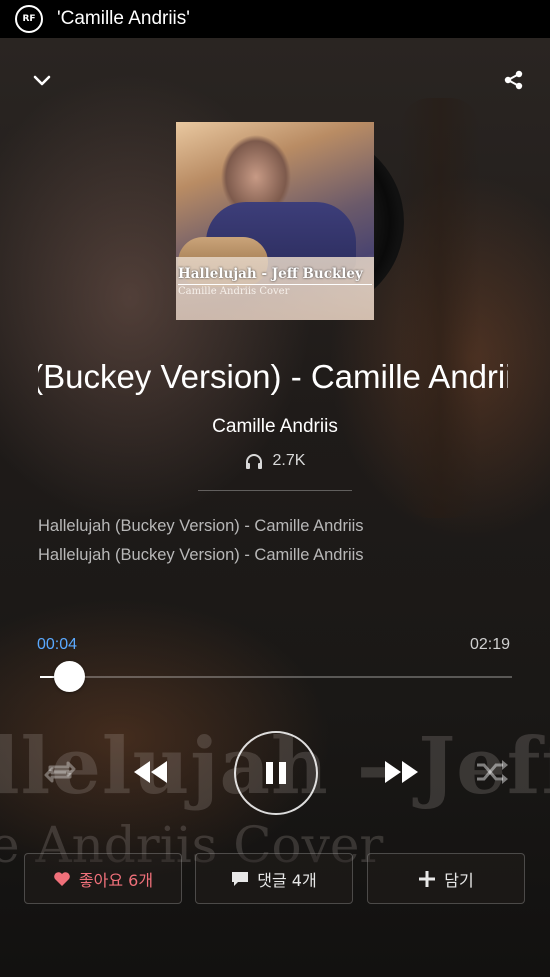  Describe the element at coordinates (275, 427) in the screenshot. I see `artist-name: Camille Andriis` at that location.